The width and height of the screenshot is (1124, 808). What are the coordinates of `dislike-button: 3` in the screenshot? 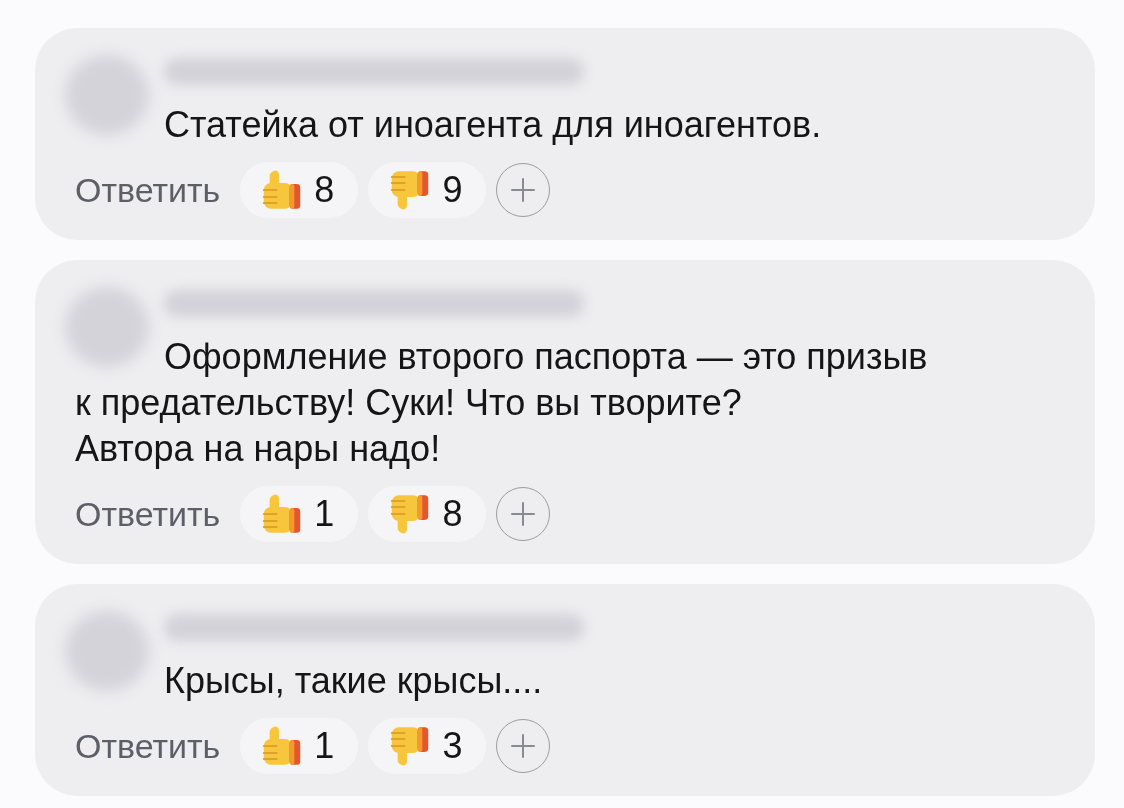 It's located at (427, 746).